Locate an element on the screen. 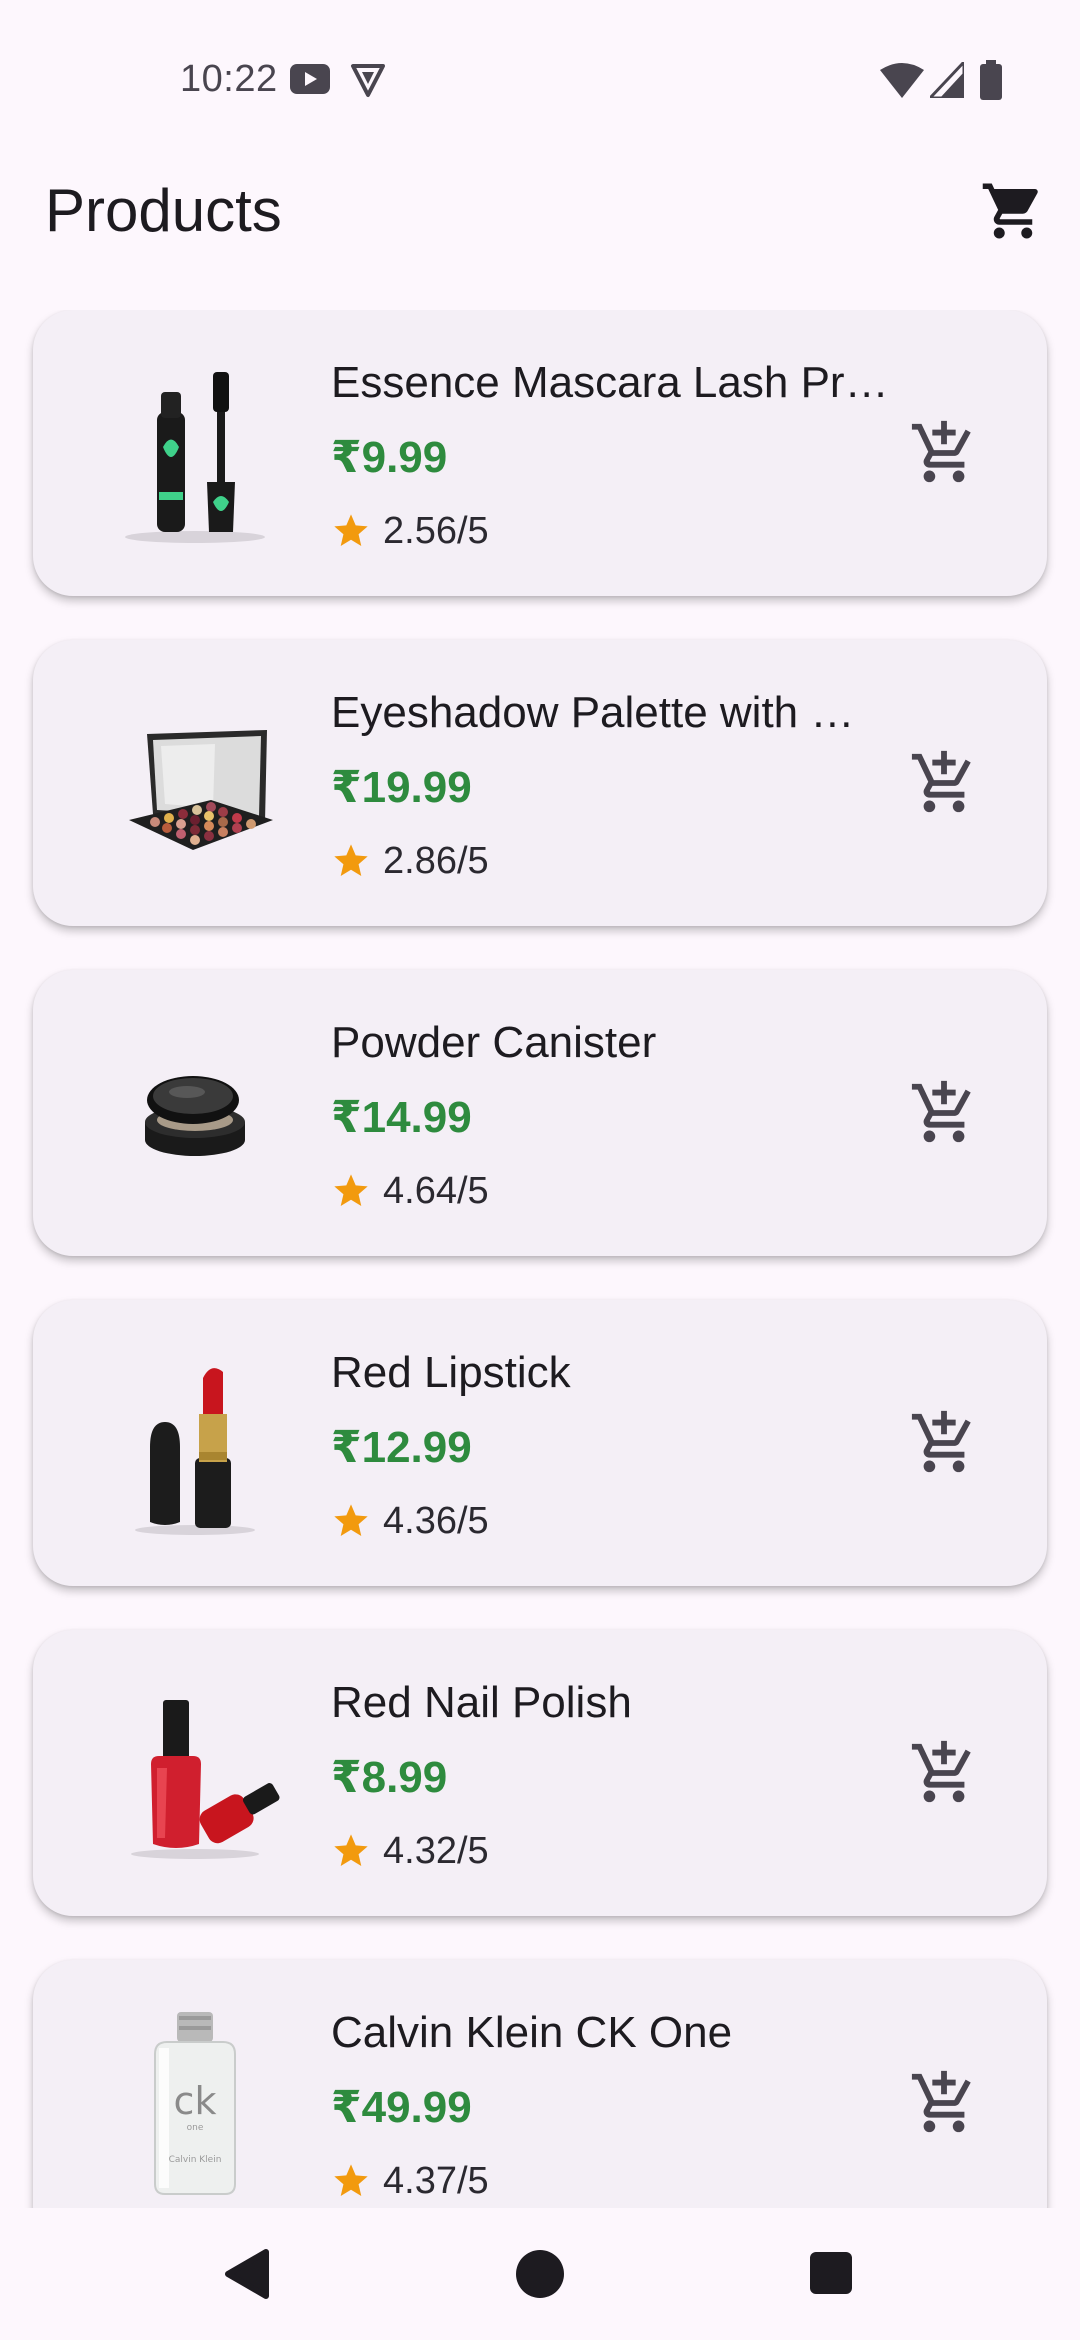 Image resolution: width=1080 pixels, height=2340 pixels. product-rating: 2.86/5 is located at coordinates (410, 861).